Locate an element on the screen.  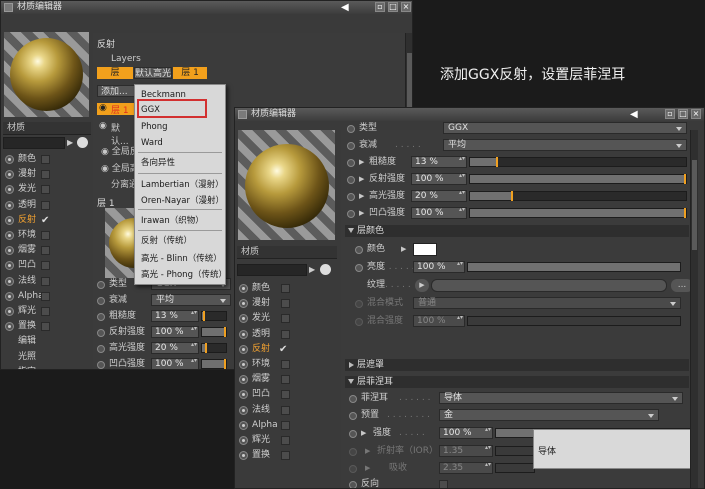
front-texture-play: ▶ is located at coordinates (422, 285).